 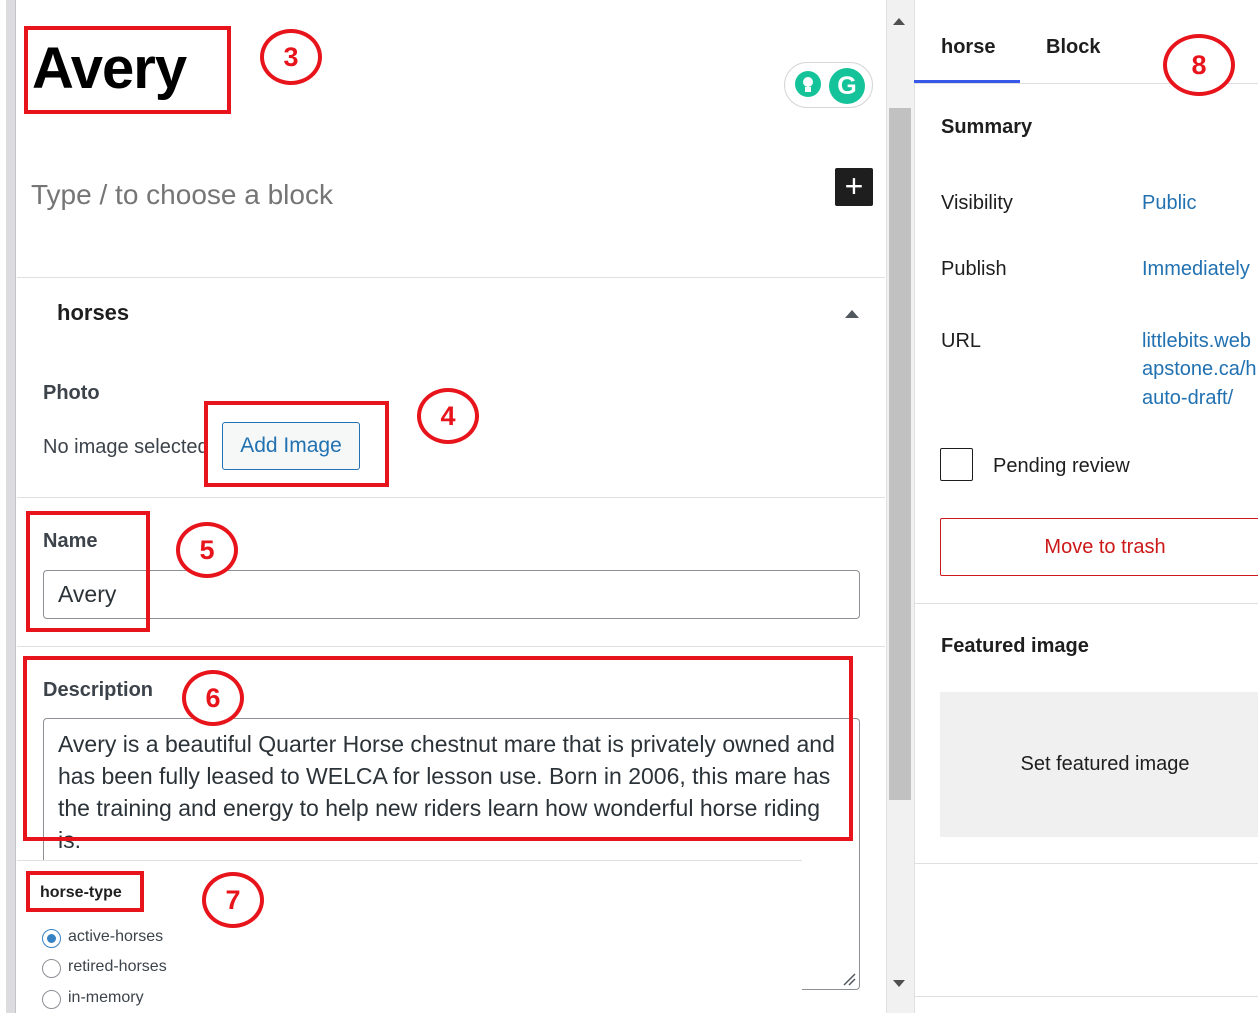 What do you see at coordinates (207, 550) in the screenshot?
I see `annotation-number: 5` at bounding box center [207, 550].